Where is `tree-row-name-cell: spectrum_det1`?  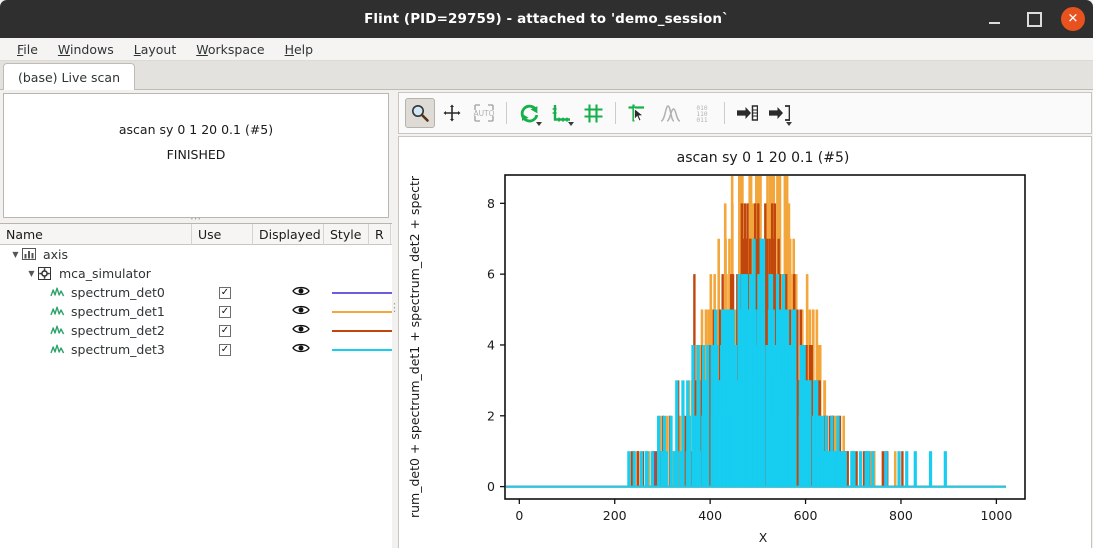
tree-row-name-cell: spectrum_det1 is located at coordinates (133, 311).